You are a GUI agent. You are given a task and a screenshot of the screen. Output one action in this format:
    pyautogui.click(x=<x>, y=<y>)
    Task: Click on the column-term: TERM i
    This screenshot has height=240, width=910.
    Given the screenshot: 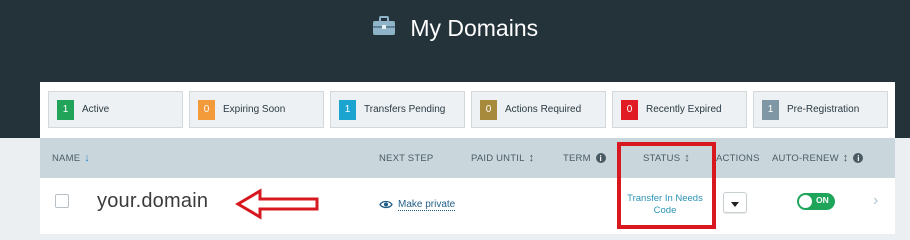 What is the action you would take?
    pyautogui.click(x=584, y=158)
    